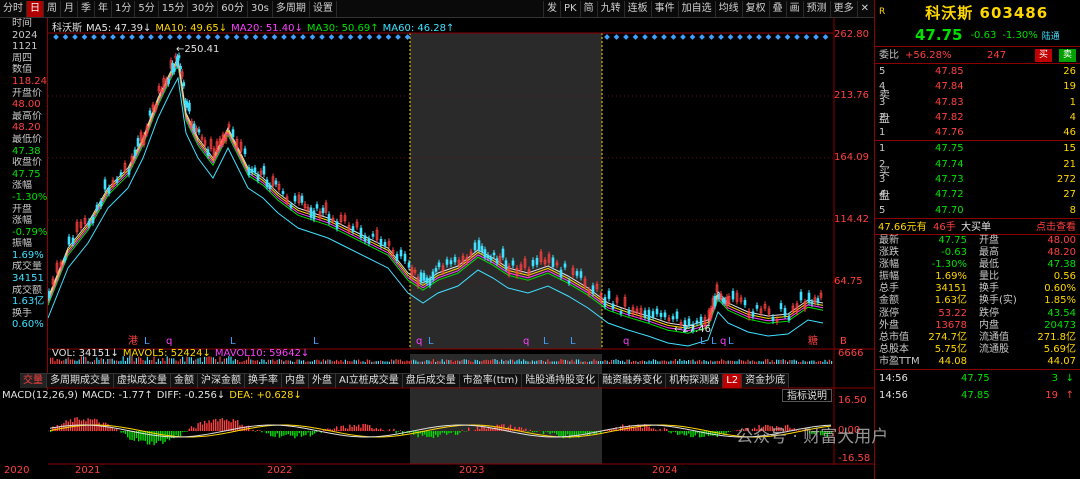  What do you see at coordinates (977, 194) in the screenshot?
I see `buy-level-4: 4 47.72 27` at bounding box center [977, 194].